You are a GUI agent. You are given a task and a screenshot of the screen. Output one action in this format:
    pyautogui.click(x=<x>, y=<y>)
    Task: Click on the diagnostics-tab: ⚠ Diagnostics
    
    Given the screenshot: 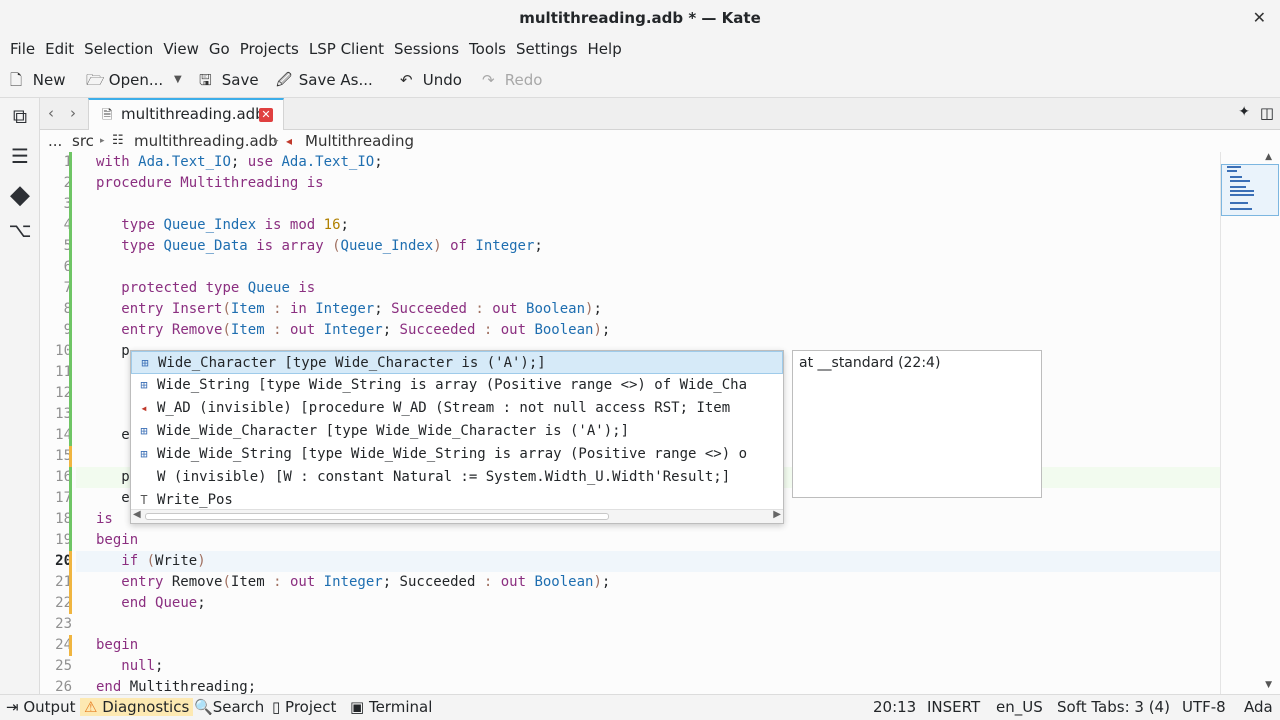 What is the action you would take?
    pyautogui.click(x=137, y=707)
    